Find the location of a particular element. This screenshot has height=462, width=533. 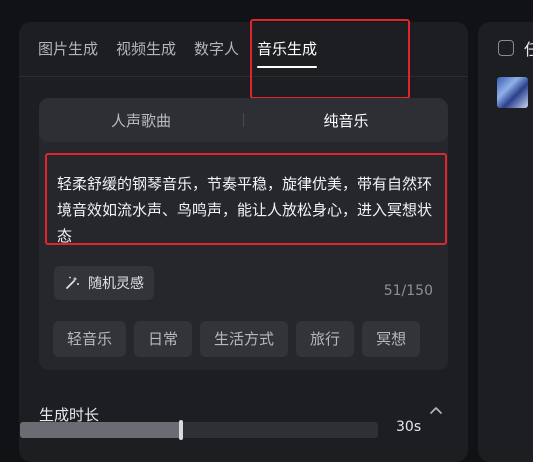

duration-value: 30s is located at coordinates (409, 427).